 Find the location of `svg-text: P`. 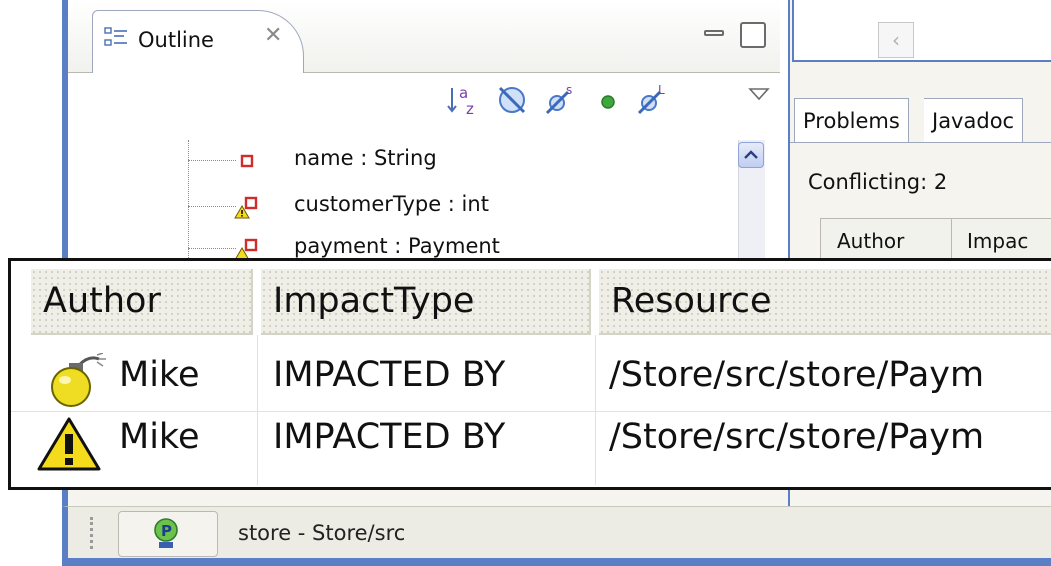

svg-text: P is located at coordinates (166, 531).